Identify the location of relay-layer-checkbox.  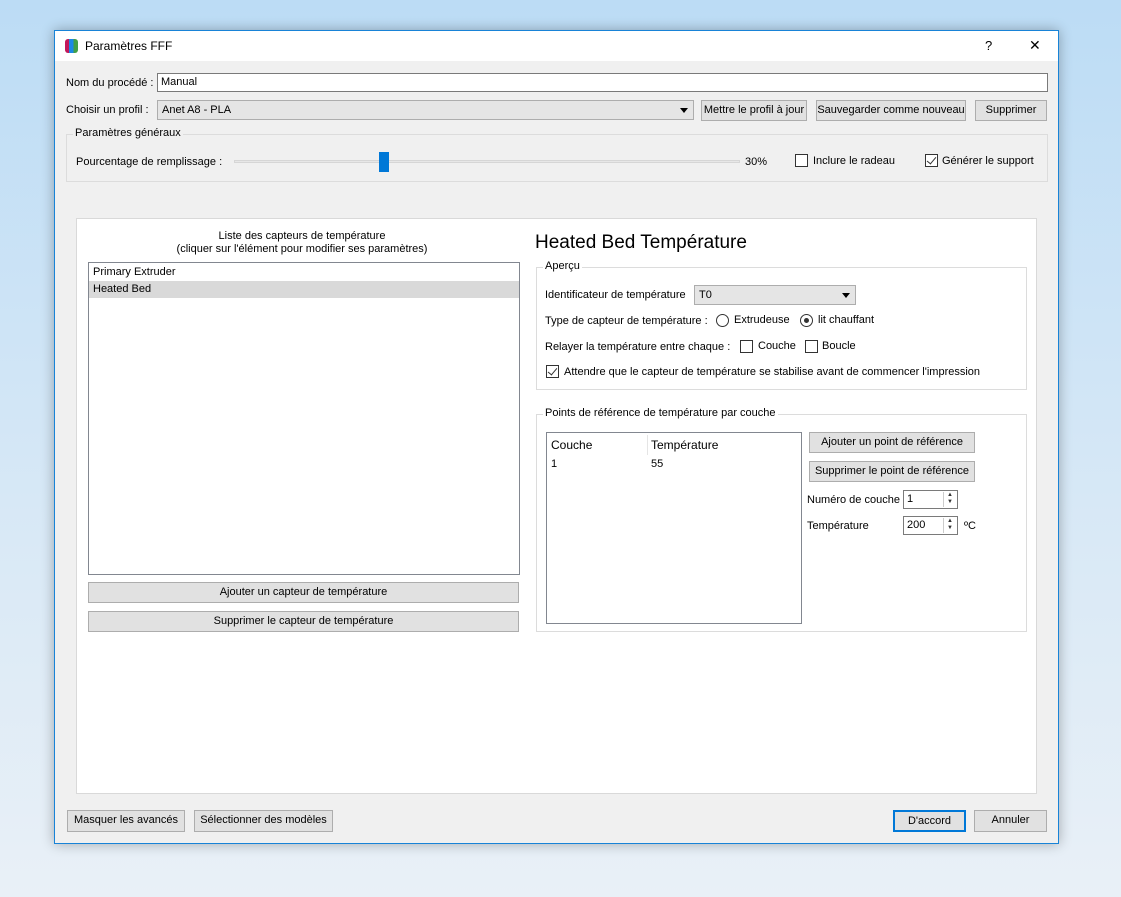
(746, 346).